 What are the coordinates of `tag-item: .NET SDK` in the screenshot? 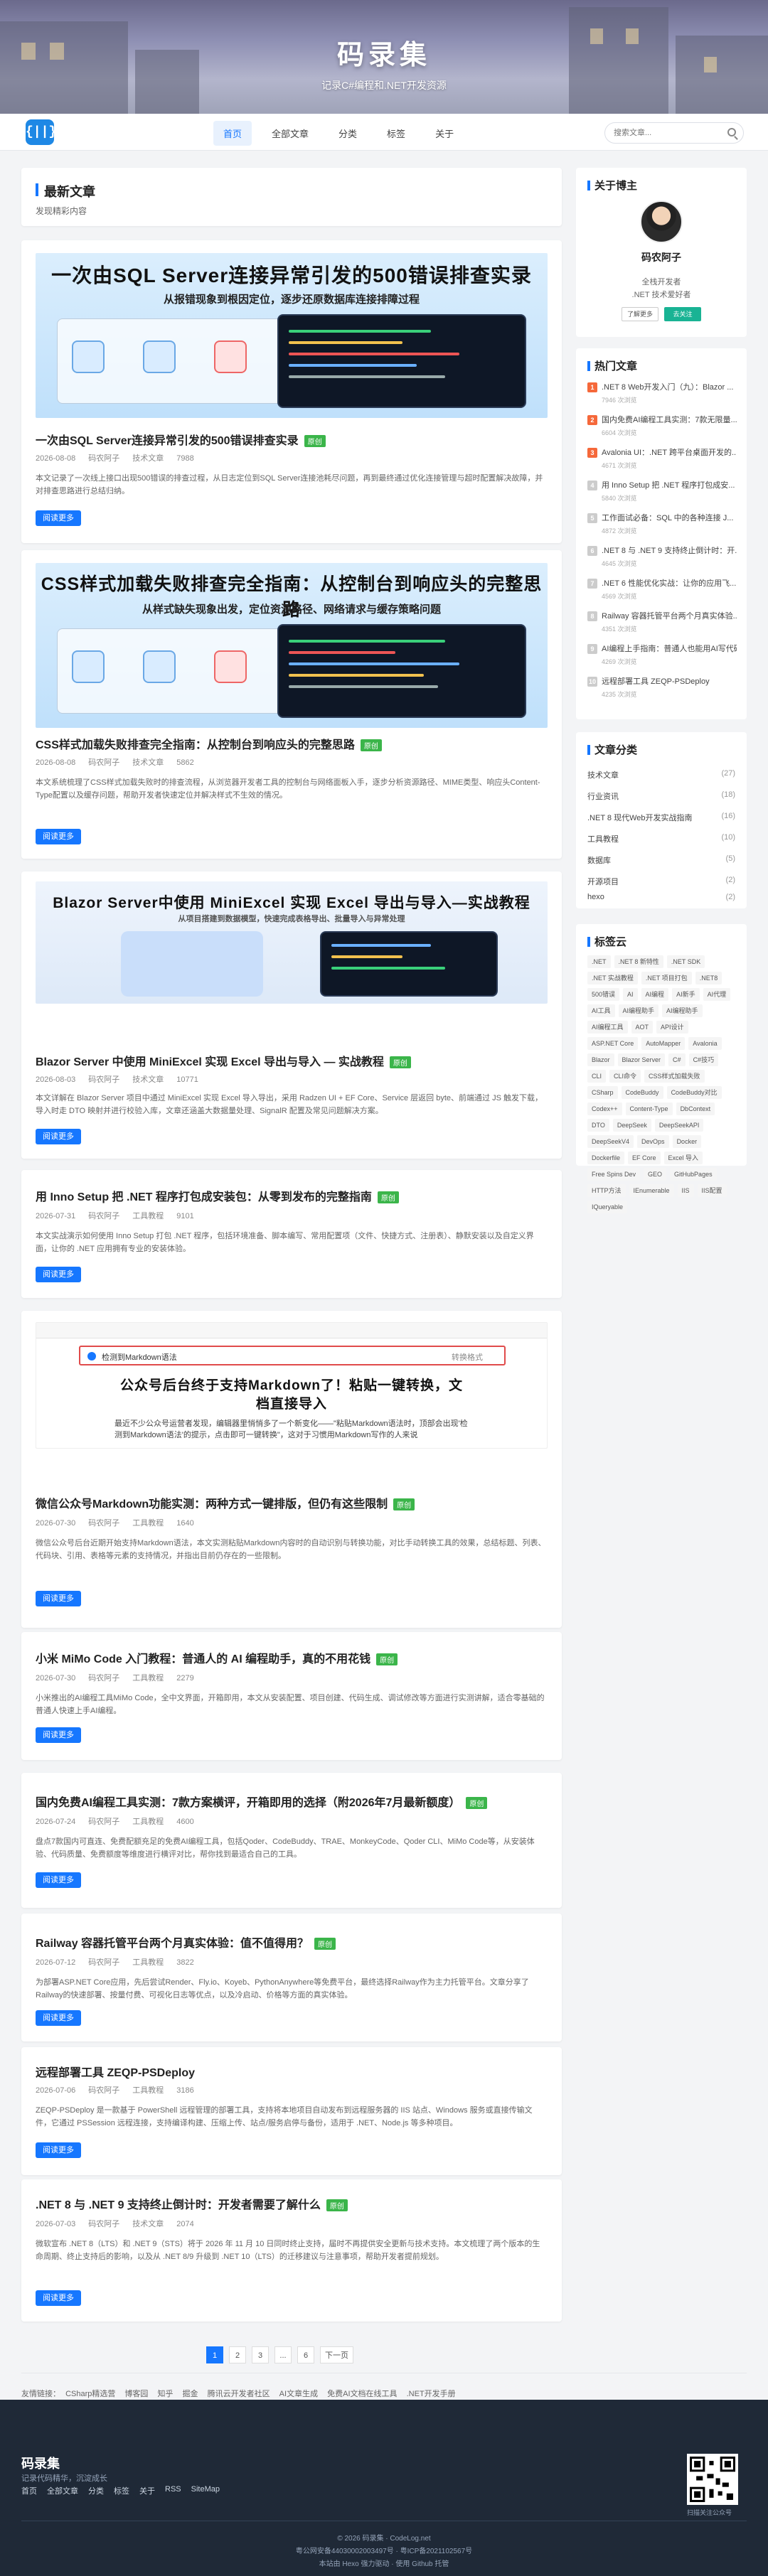 It's located at (685, 961).